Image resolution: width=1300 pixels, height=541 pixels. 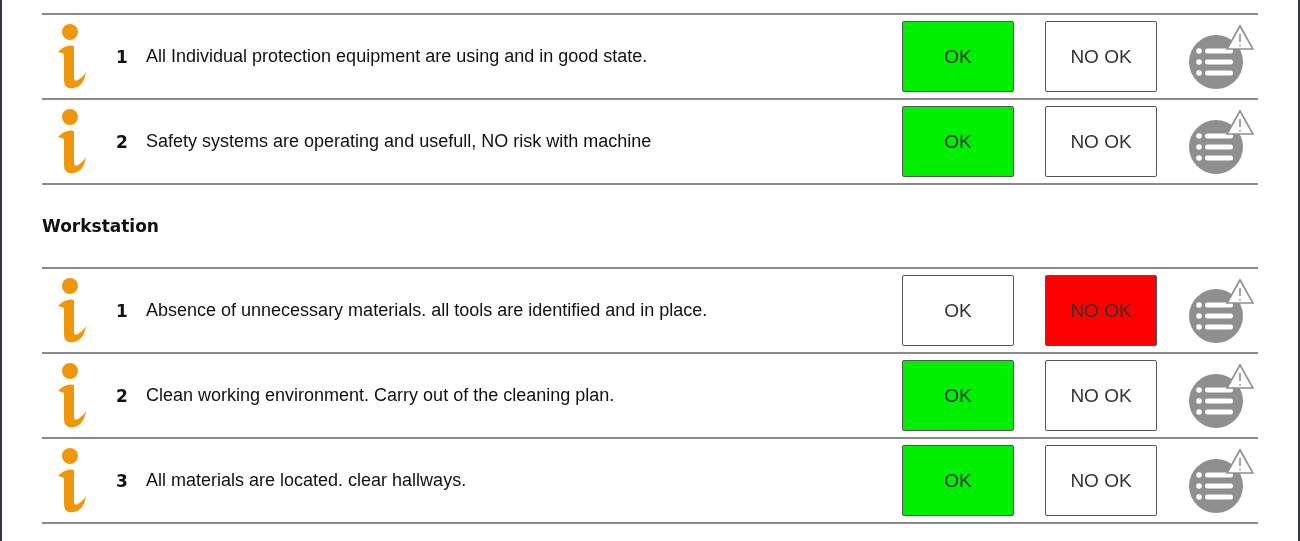 I want to click on checklist-item-text: All materials are located. clear hallways., so click(x=307, y=480).